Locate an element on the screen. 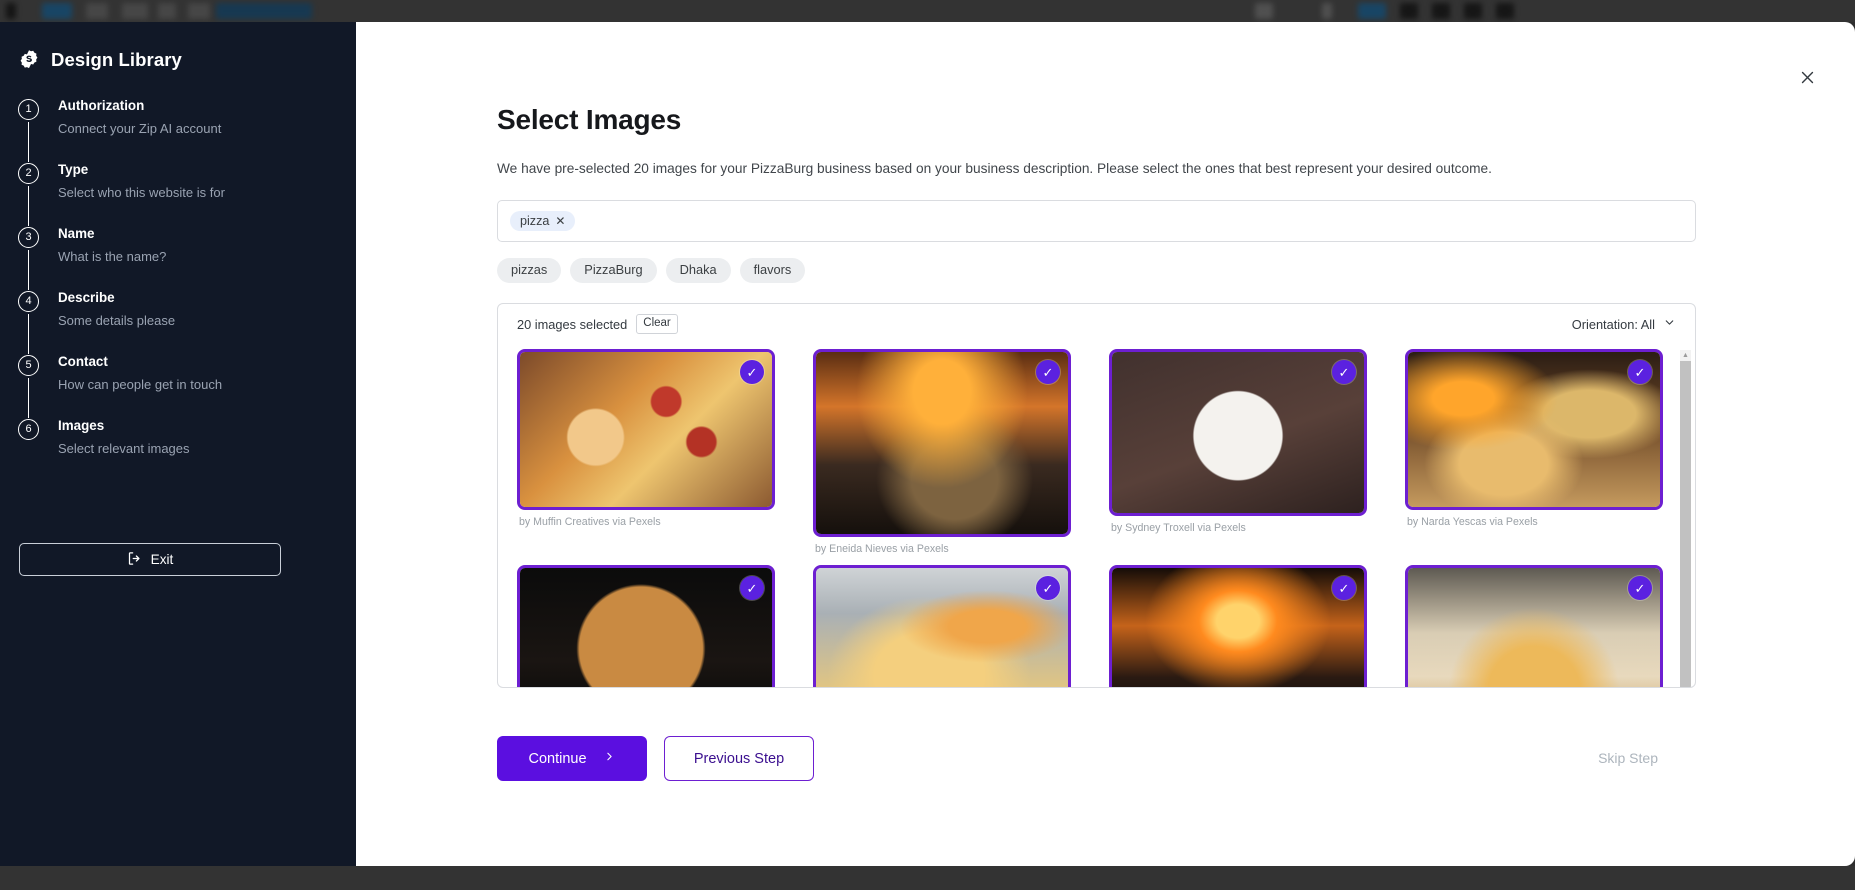 Image resolution: width=1855 pixels, height=890 pixels. continue-button: Continue is located at coordinates (572, 758).